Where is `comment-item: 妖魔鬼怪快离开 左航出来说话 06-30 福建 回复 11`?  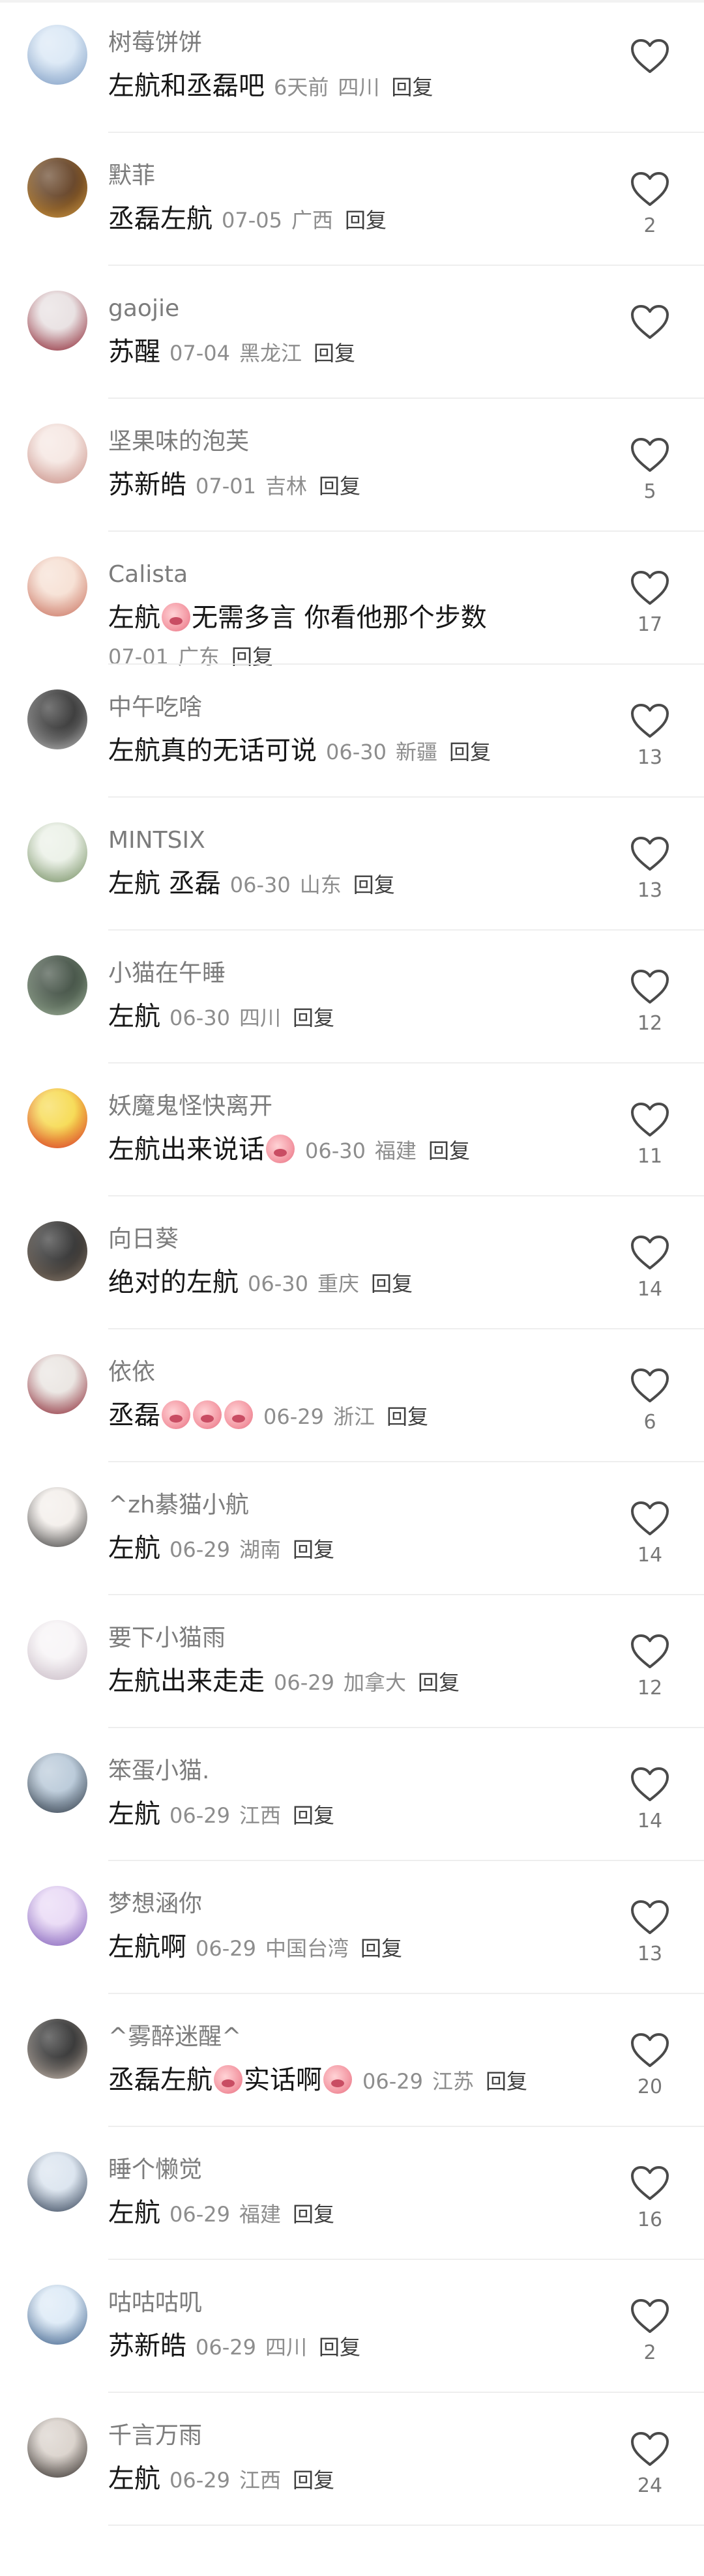 comment-item: 妖魔鬼怪快离开 左航出来说话 06-30 福建 回复 11 is located at coordinates (352, 1130).